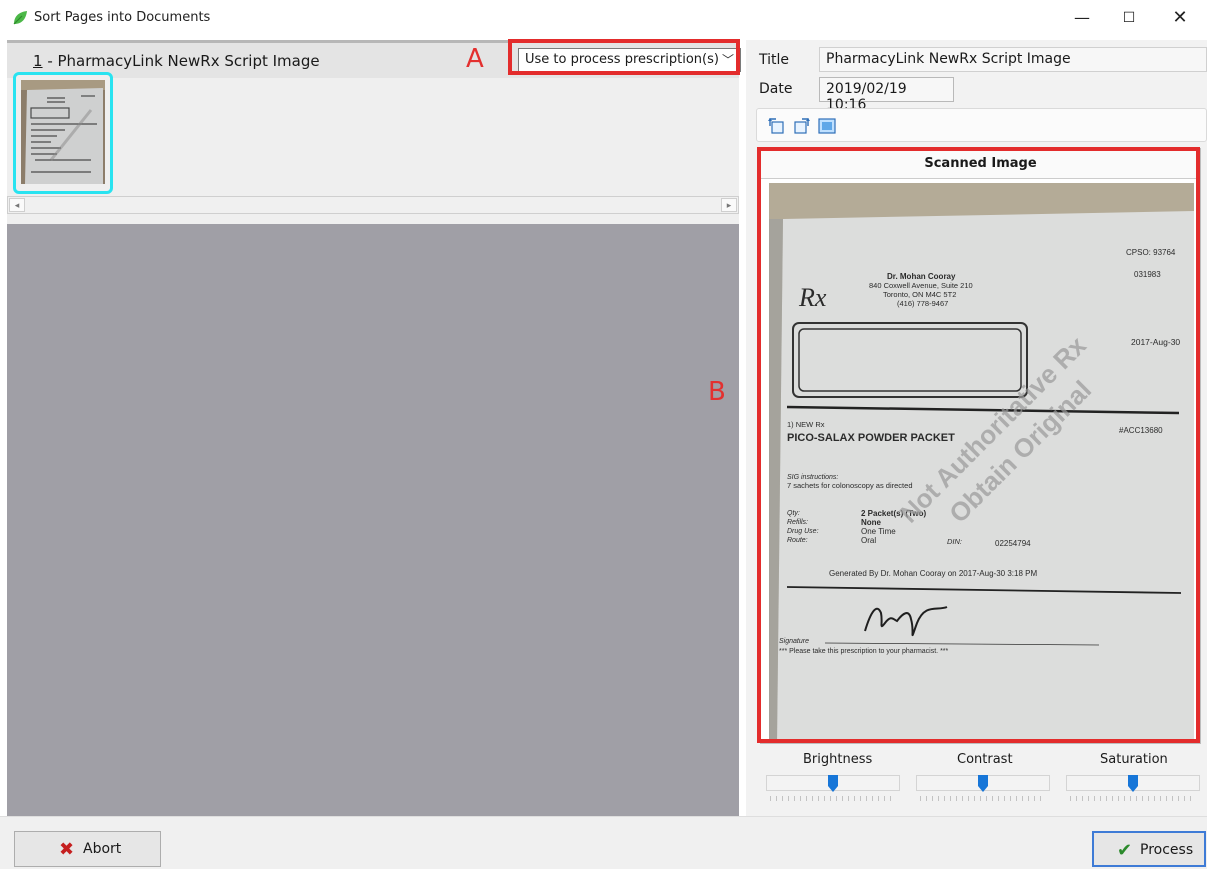 The width and height of the screenshot is (1207, 869). What do you see at coordinates (794, 641) in the screenshot?
I see `rx-signature-label: Signature` at bounding box center [794, 641].